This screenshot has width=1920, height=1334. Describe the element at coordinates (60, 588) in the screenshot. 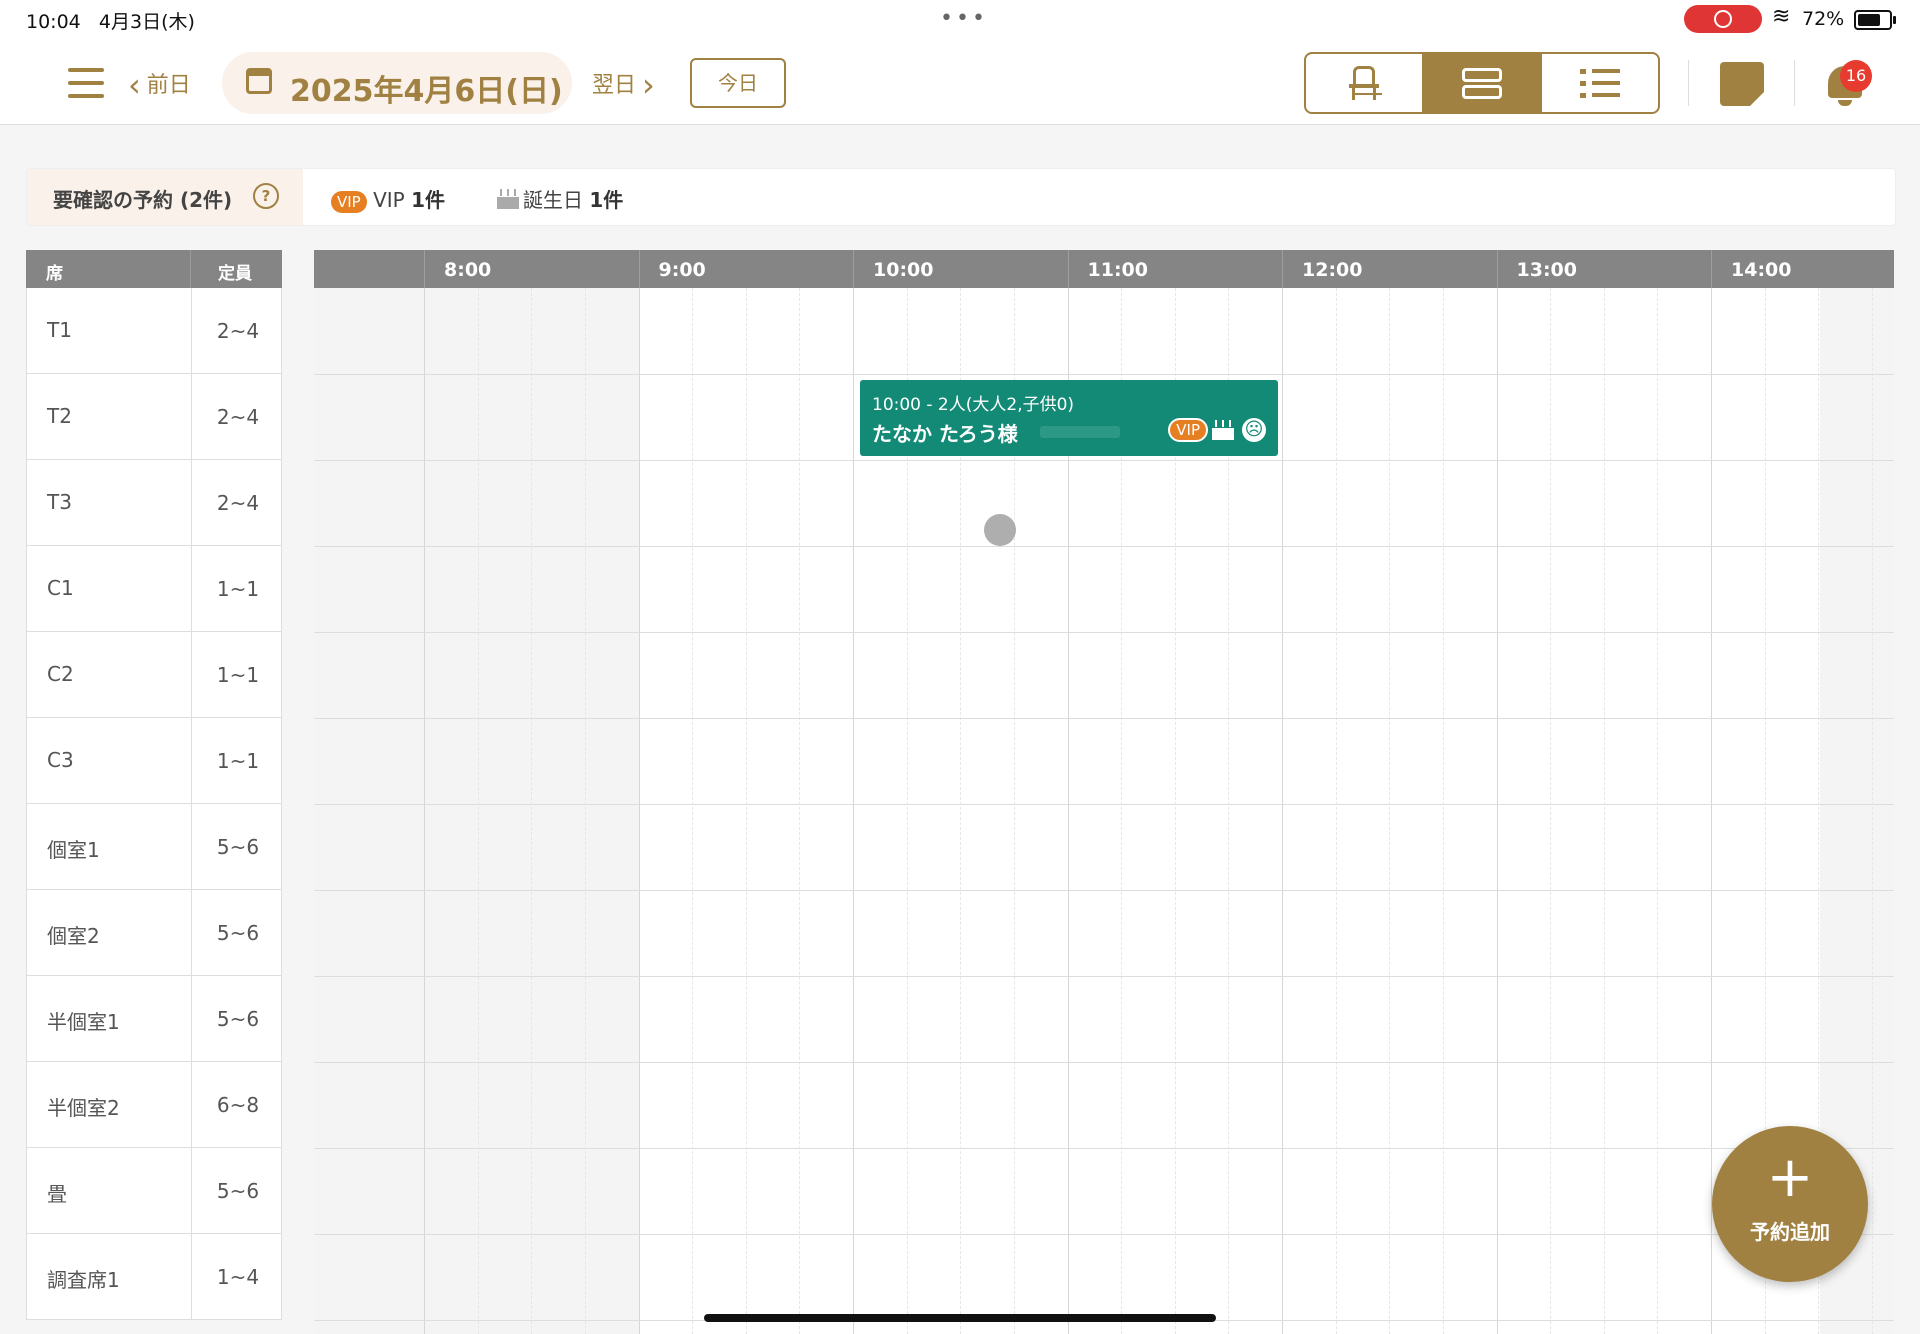

I see `seat-name: C1` at that location.